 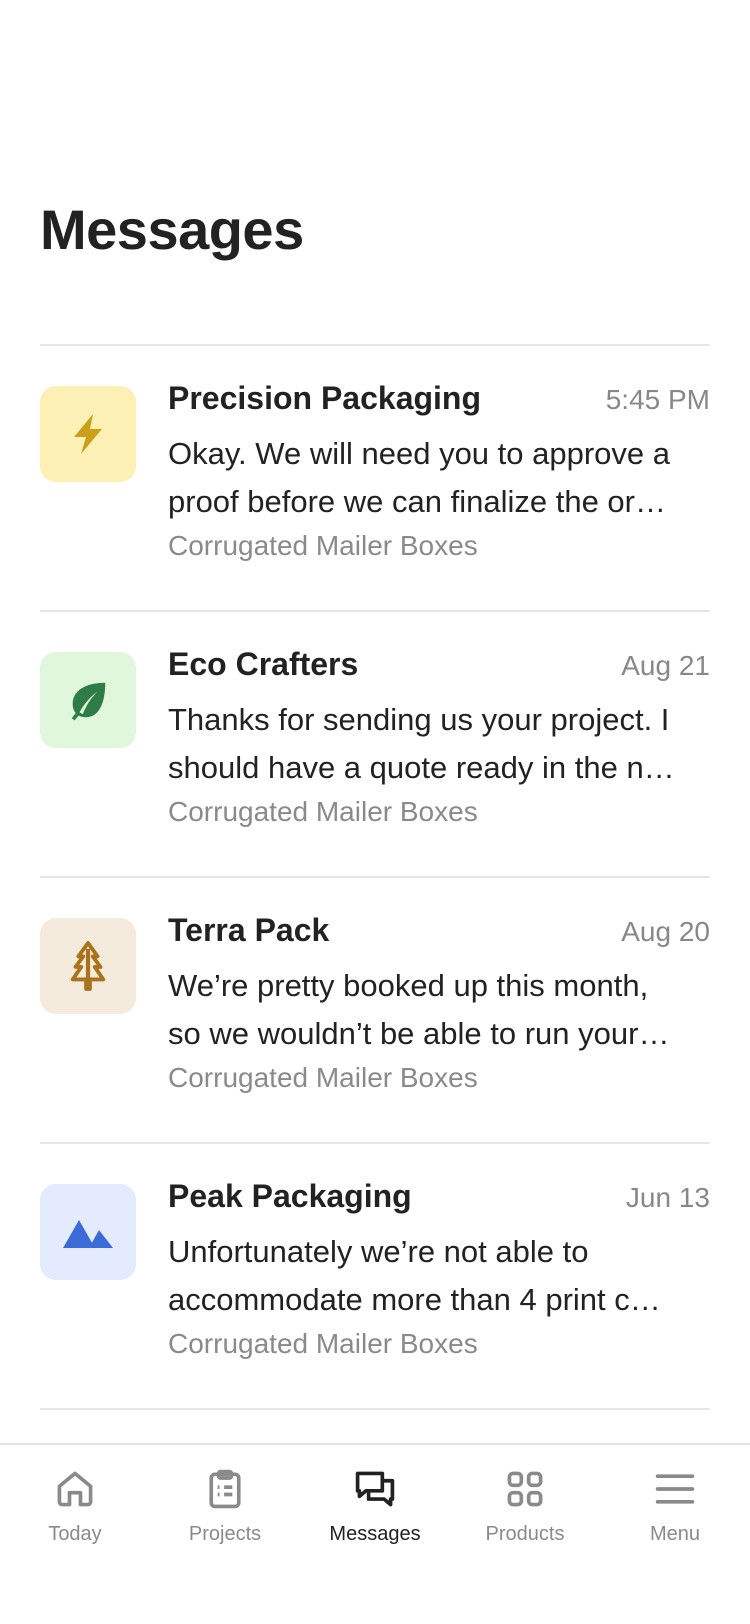 I want to click on tab-label: Today, so click(x=75, y=1534).